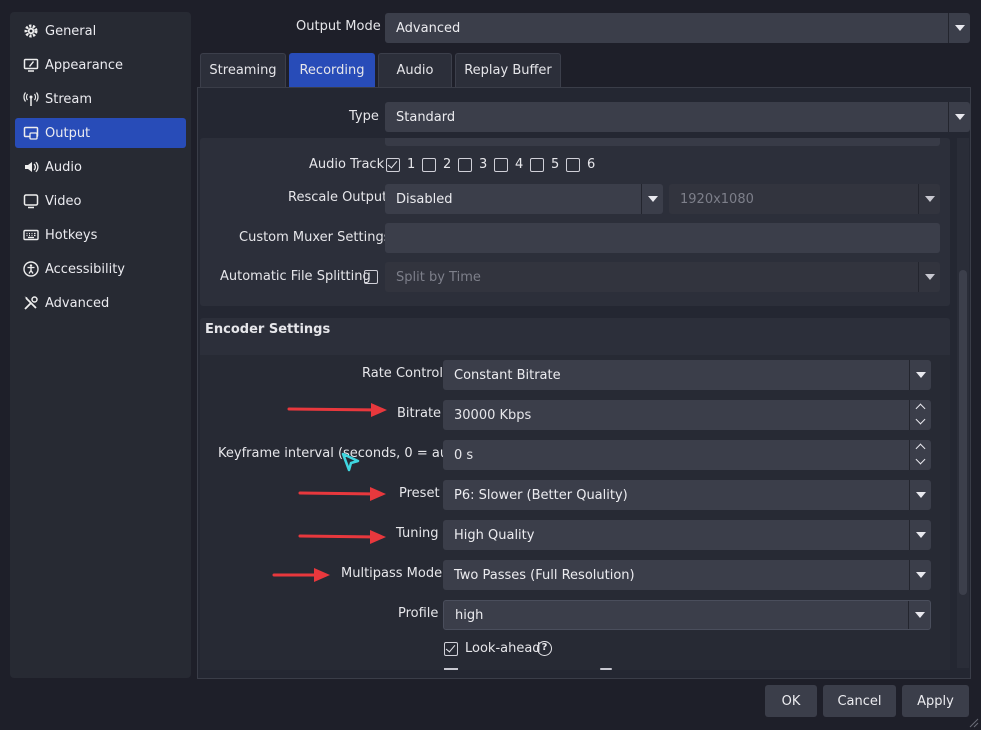  Describe the element at coordinates (508, 70) in the screenshot. I see `tab-replay-buffer: Replay Buffer` at that location.